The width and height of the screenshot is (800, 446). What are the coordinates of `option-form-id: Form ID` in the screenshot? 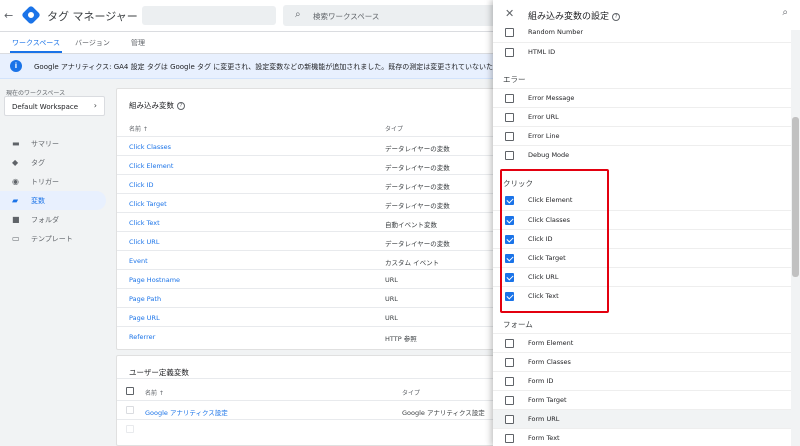 It's located at (642, 380).